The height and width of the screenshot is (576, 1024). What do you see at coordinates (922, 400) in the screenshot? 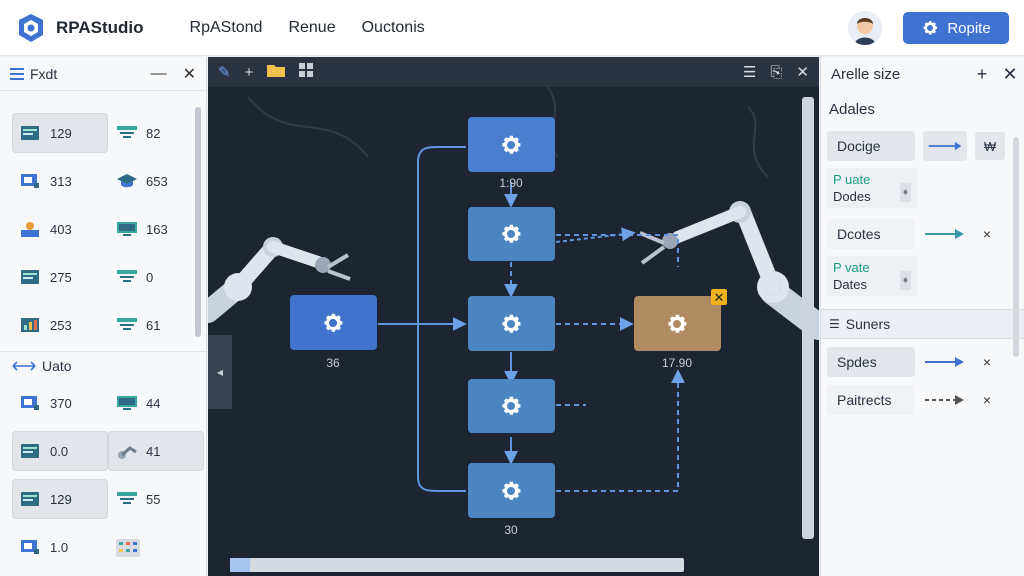
I see `section-row: Paitrects ×` at bounding box center [922, 400].